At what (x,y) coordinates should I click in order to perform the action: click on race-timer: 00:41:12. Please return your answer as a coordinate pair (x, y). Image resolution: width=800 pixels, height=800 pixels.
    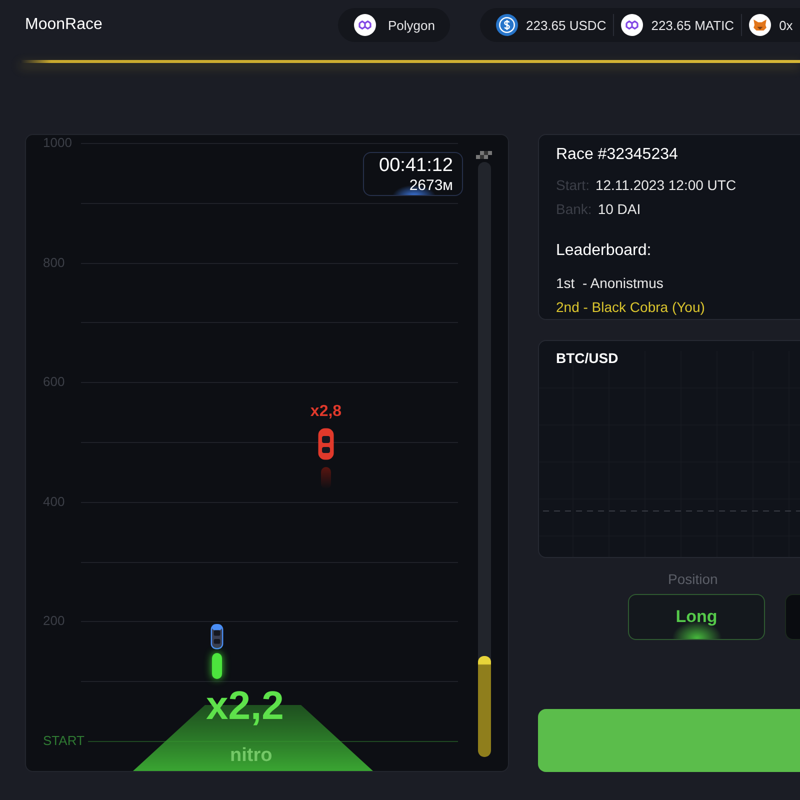
    Looking at the image, I should click on (416, 166).